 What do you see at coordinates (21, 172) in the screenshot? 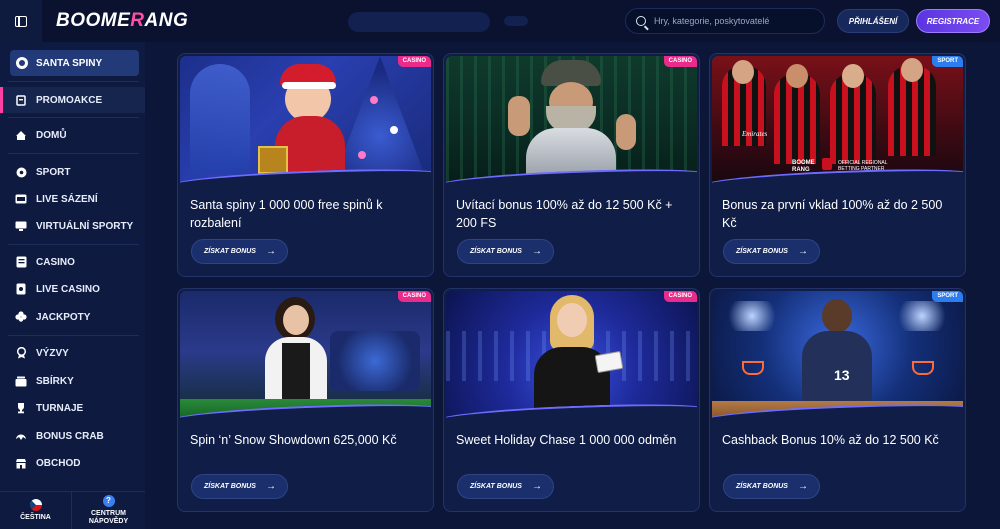
I see `soccer-ball-icon` at bounding box center [21, 172].